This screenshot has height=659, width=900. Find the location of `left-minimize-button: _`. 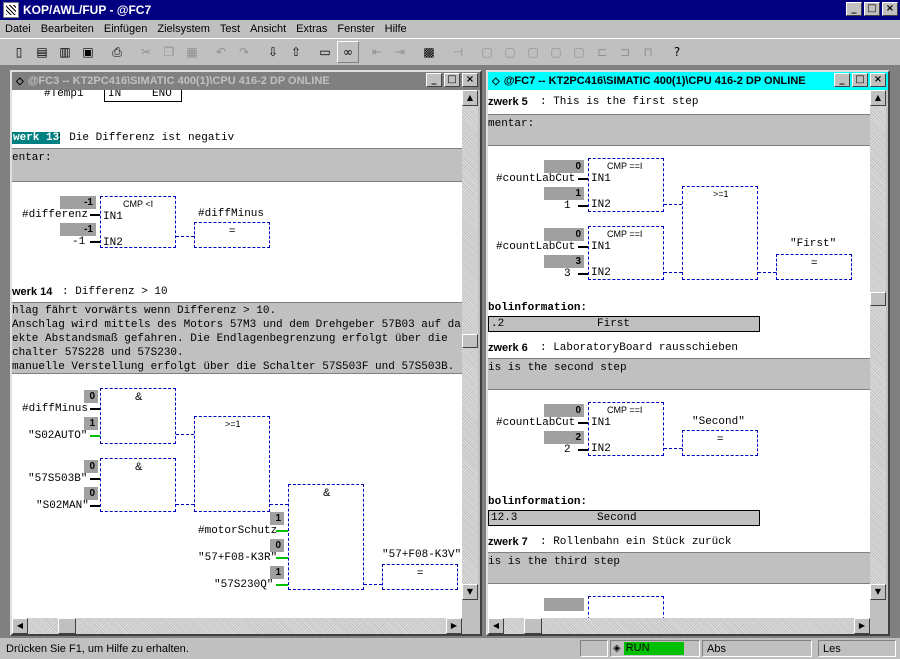

left-minimize-button: _ is located at coordinates (434, 80).